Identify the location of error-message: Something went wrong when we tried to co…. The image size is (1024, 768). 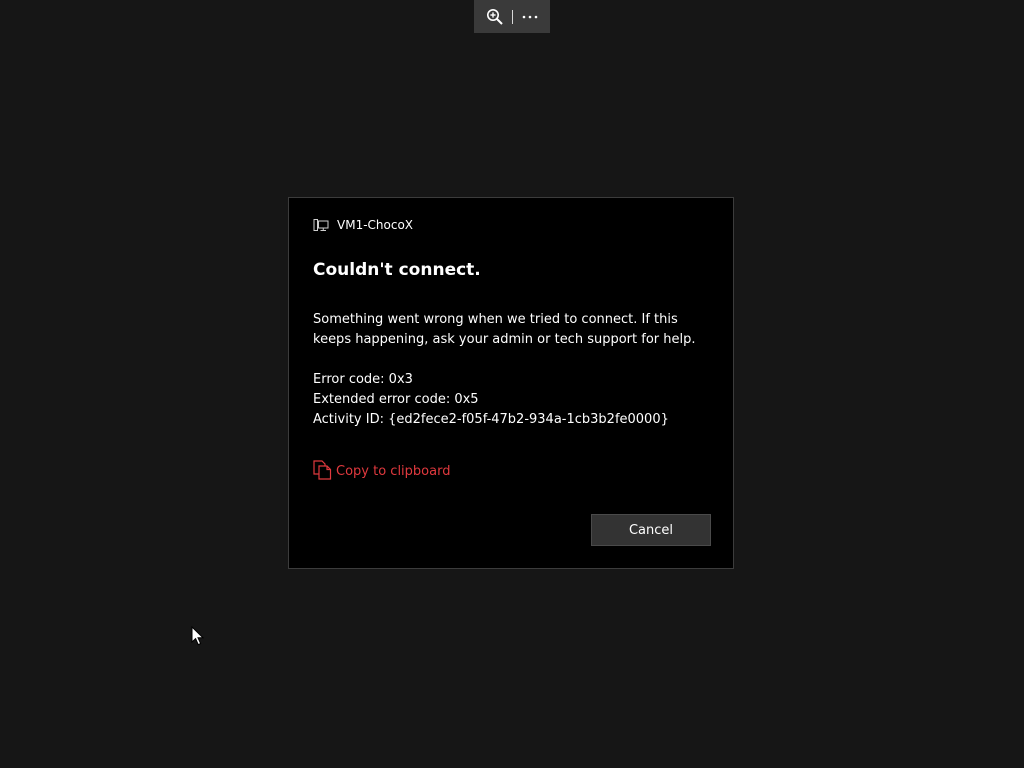
(504, 329).